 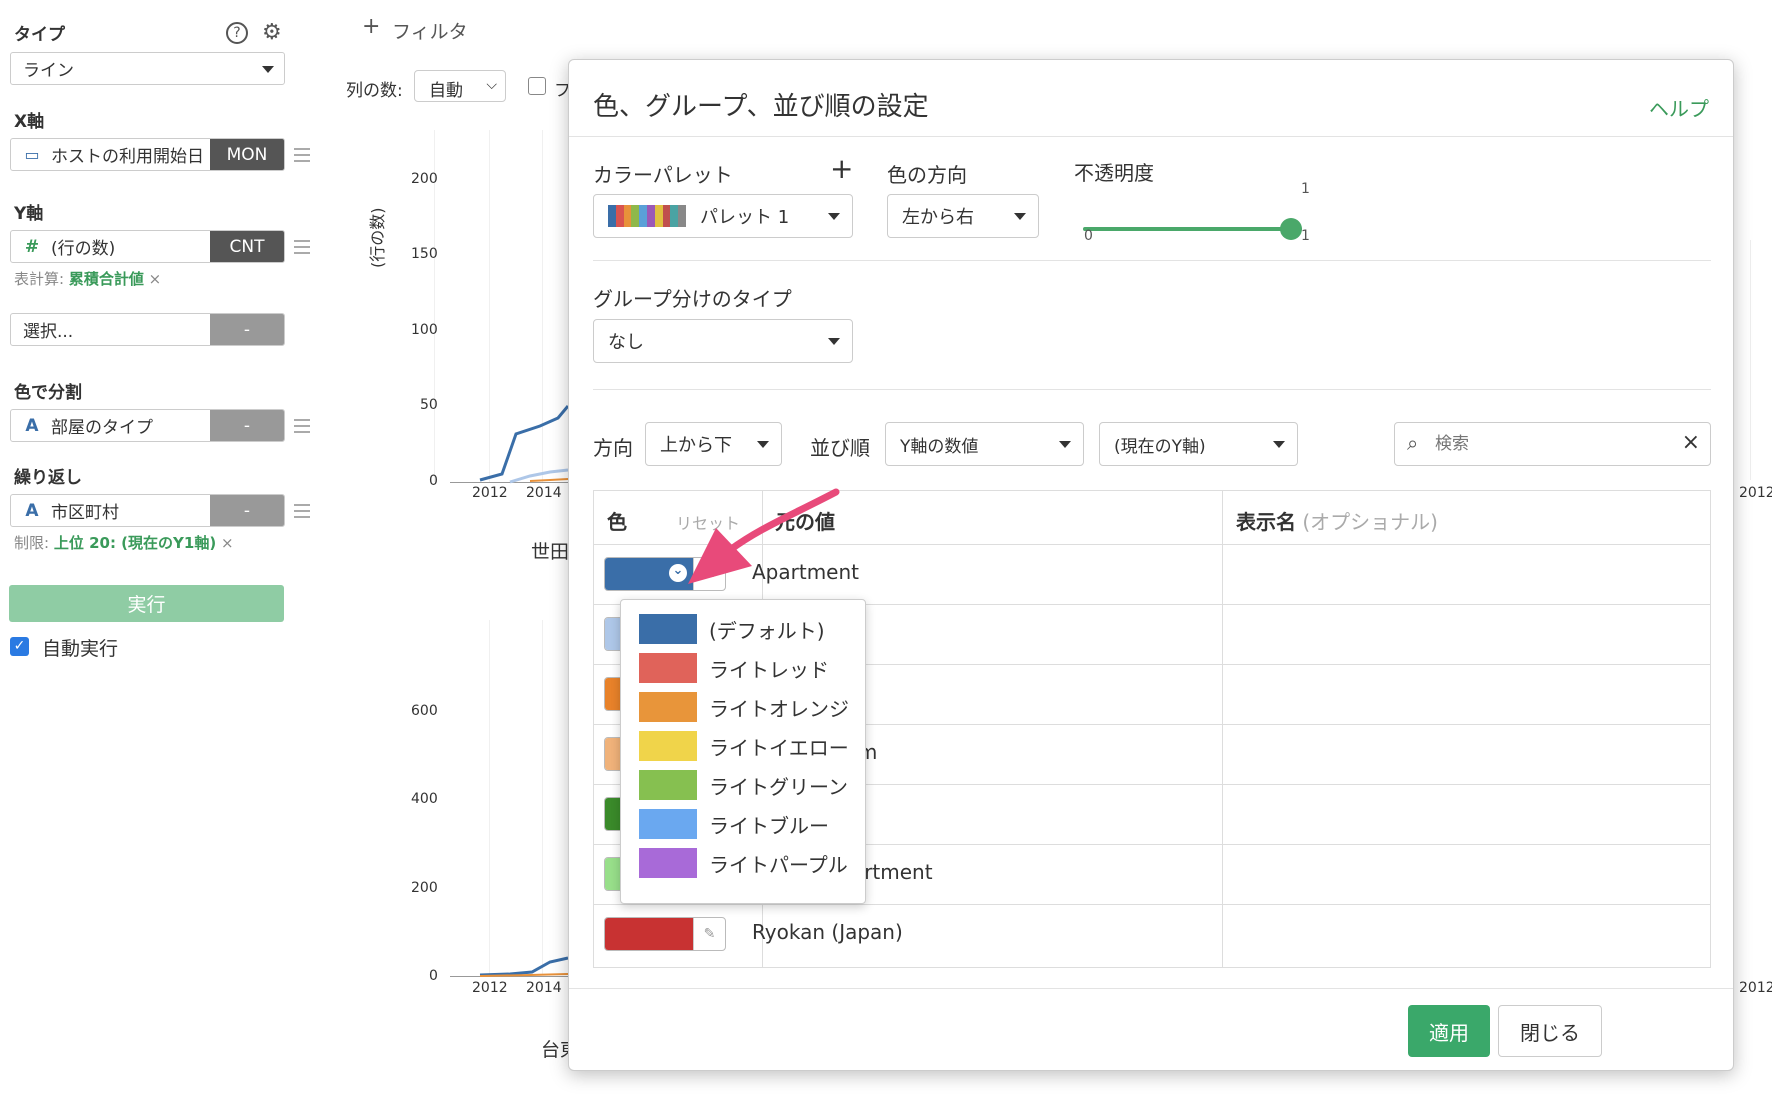 I want to click on row-color-button: ✎, so click(x=665, y=934).